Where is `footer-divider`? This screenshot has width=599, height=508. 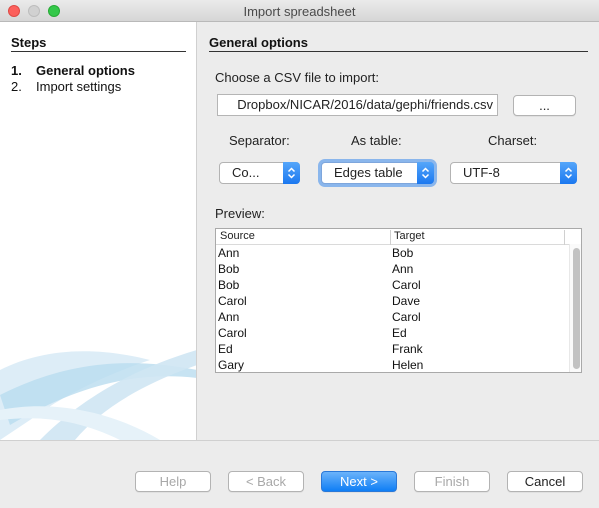
footer-divider is located at coordinates (299, 440).